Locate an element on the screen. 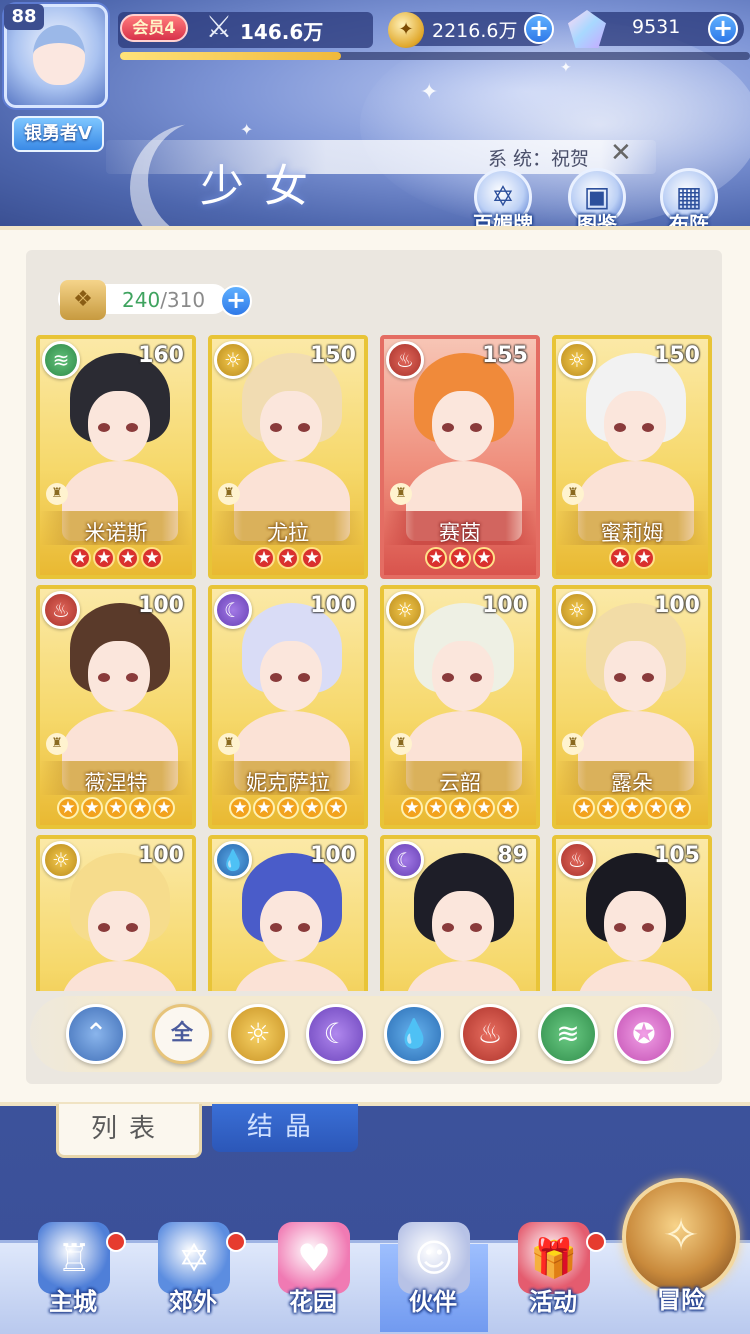 Image resolution: width=750 pixels, height=1334 pixels. partner-name: 云韶 is located at coordinates (460, 783).